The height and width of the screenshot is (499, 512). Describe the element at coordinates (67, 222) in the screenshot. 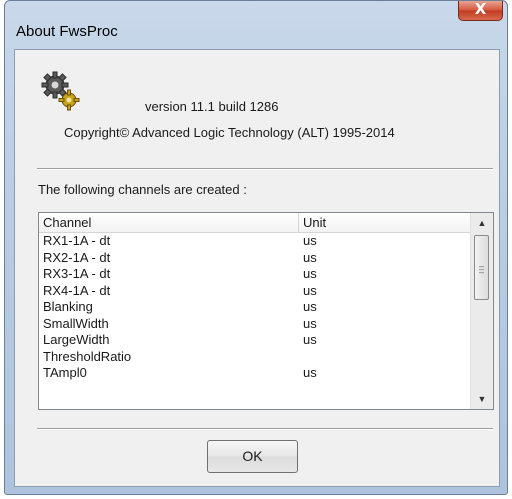

I see `column-header-channel: Channel` at that location.